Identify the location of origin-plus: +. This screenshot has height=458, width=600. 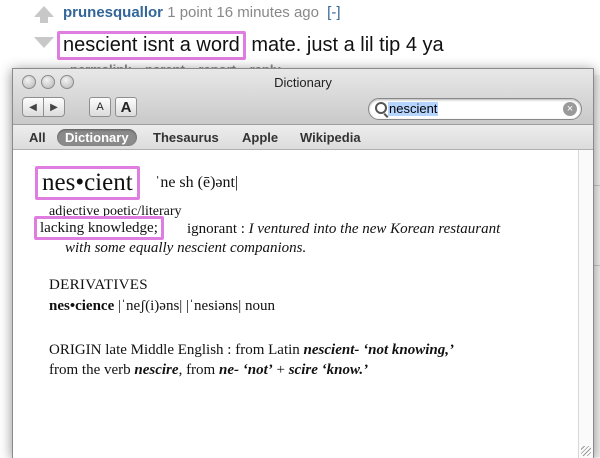
(280, 370).